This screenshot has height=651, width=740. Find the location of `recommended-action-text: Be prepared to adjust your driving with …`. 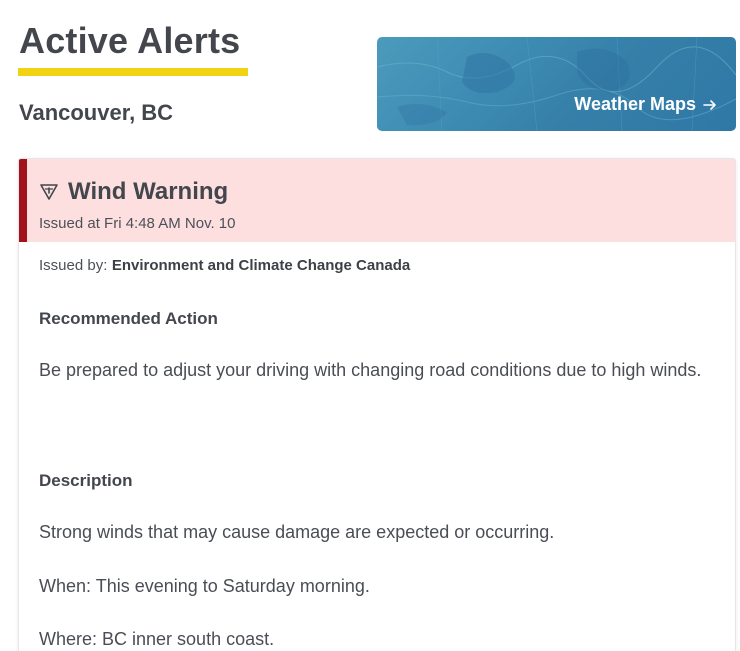

recommended-action-text: Be prepared to adjust your driving with … is located at coordinates (370, 370).